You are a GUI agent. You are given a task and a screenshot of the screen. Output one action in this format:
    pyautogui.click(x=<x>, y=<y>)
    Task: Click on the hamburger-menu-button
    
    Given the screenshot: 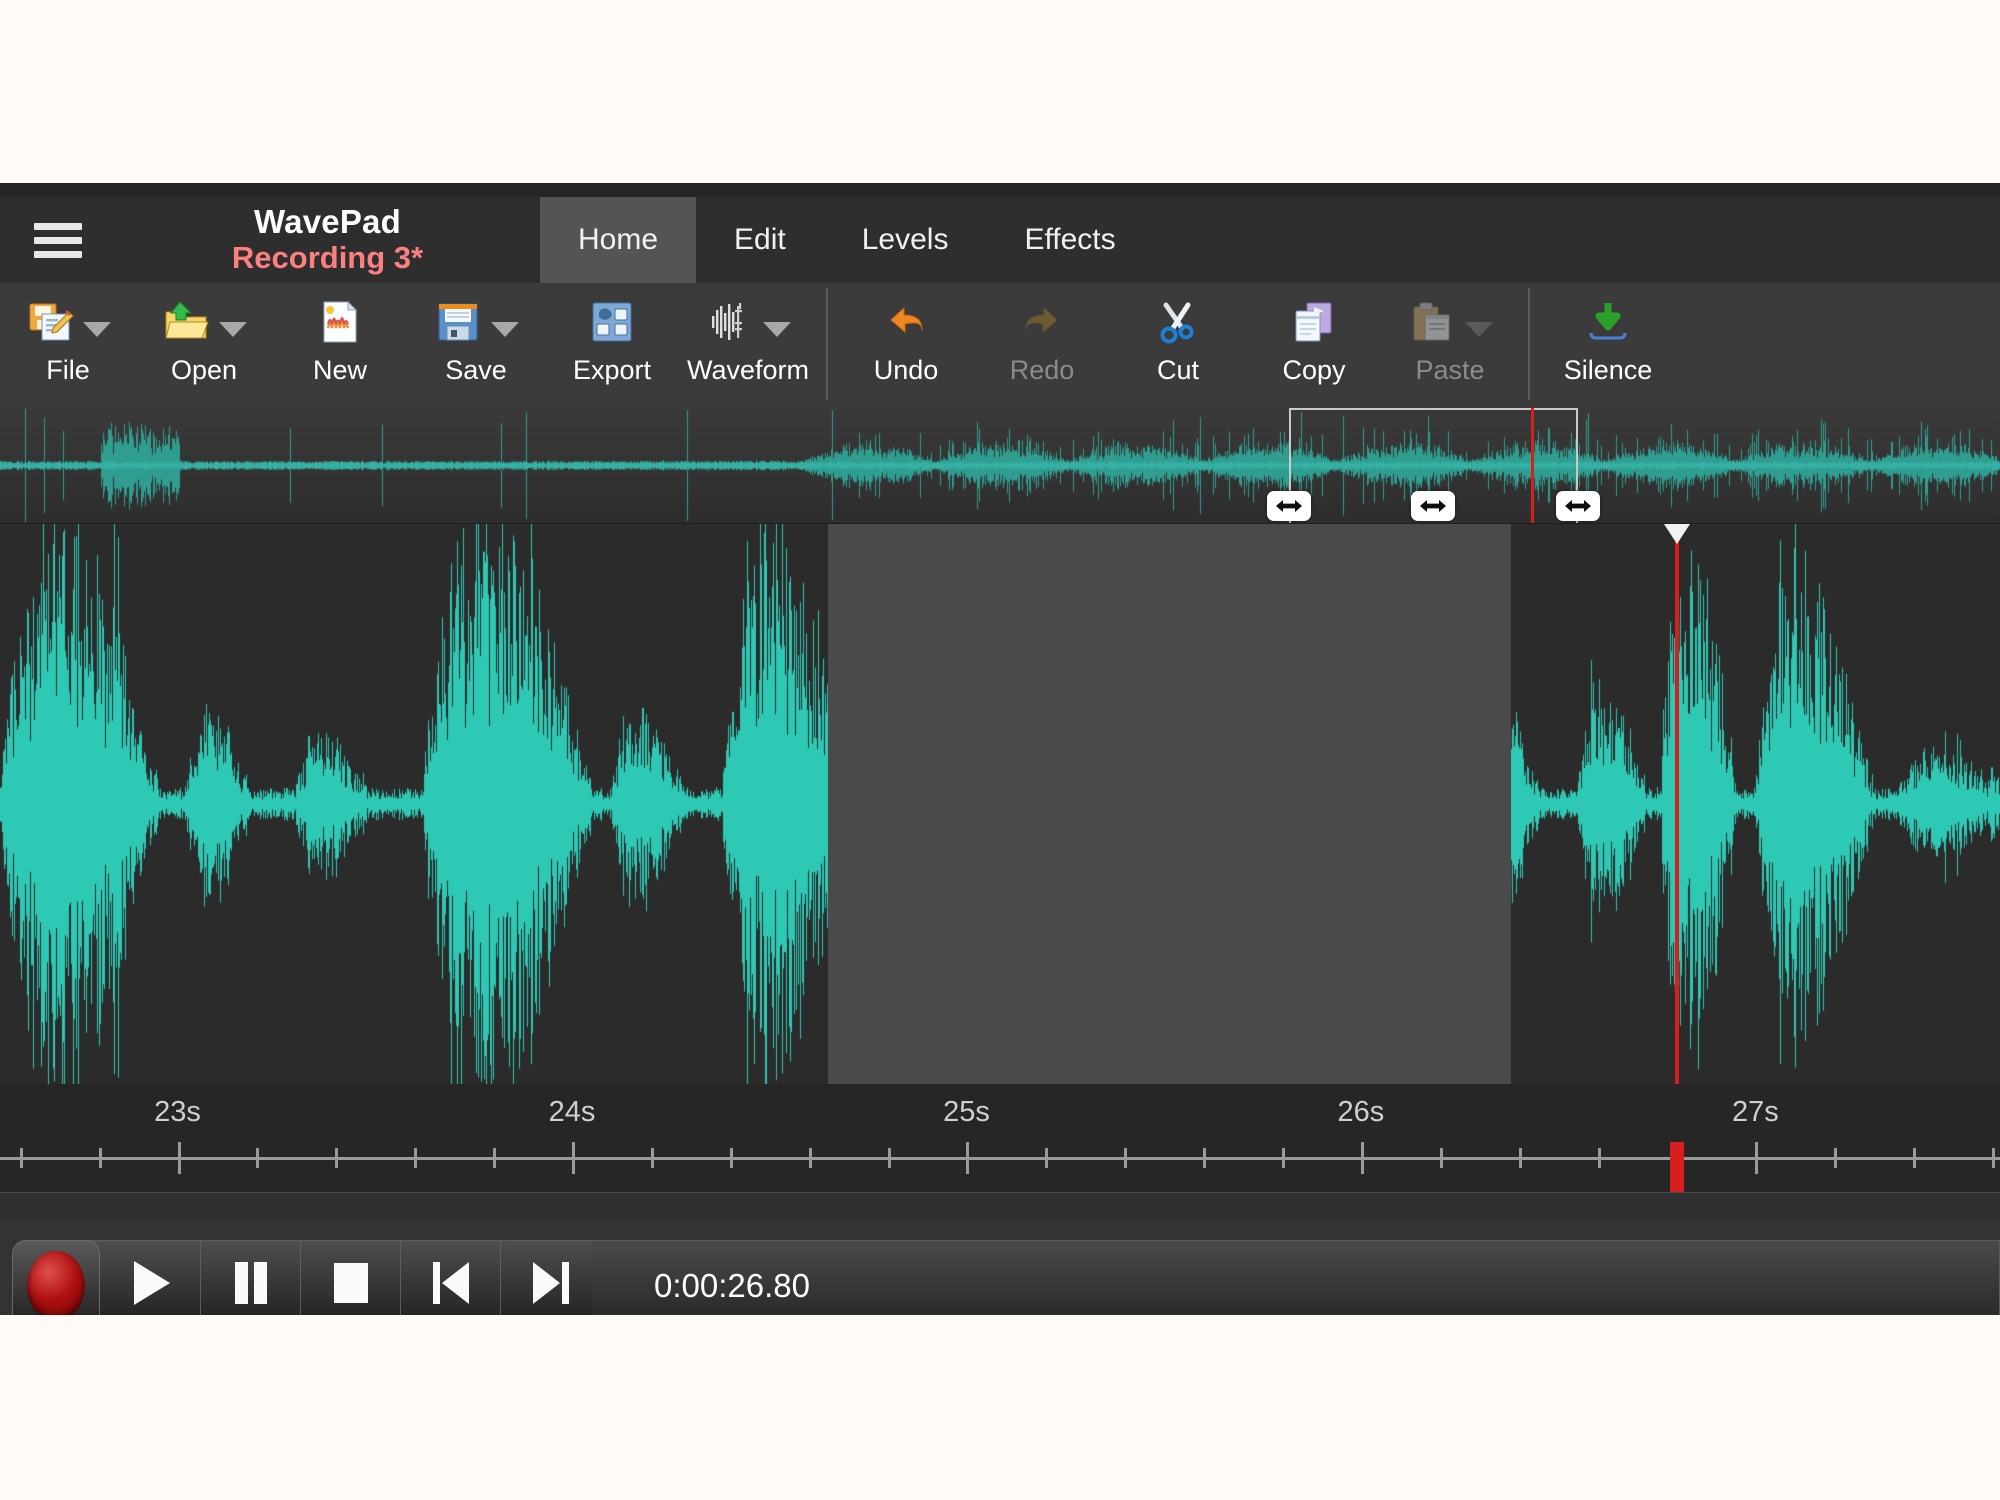 What is the action you would take?
    pyautogui.click(x=57, y=233)
    